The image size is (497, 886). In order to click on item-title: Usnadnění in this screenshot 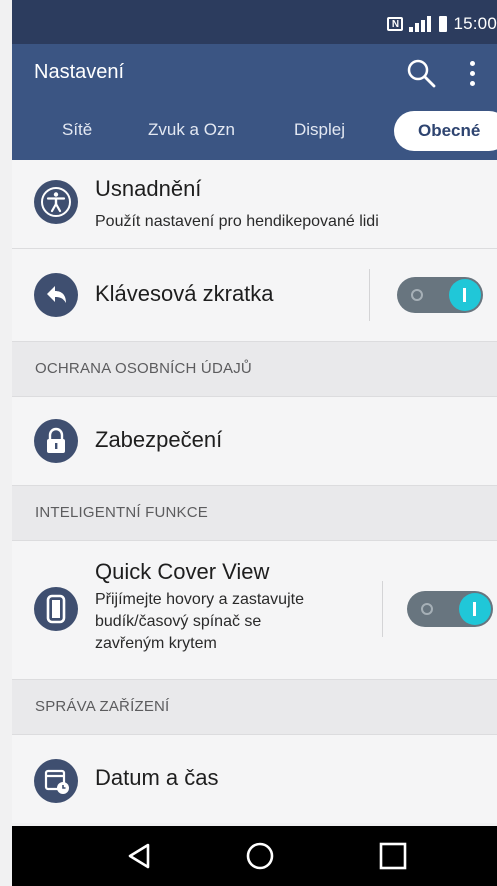, I will do `click(148, 188)`.